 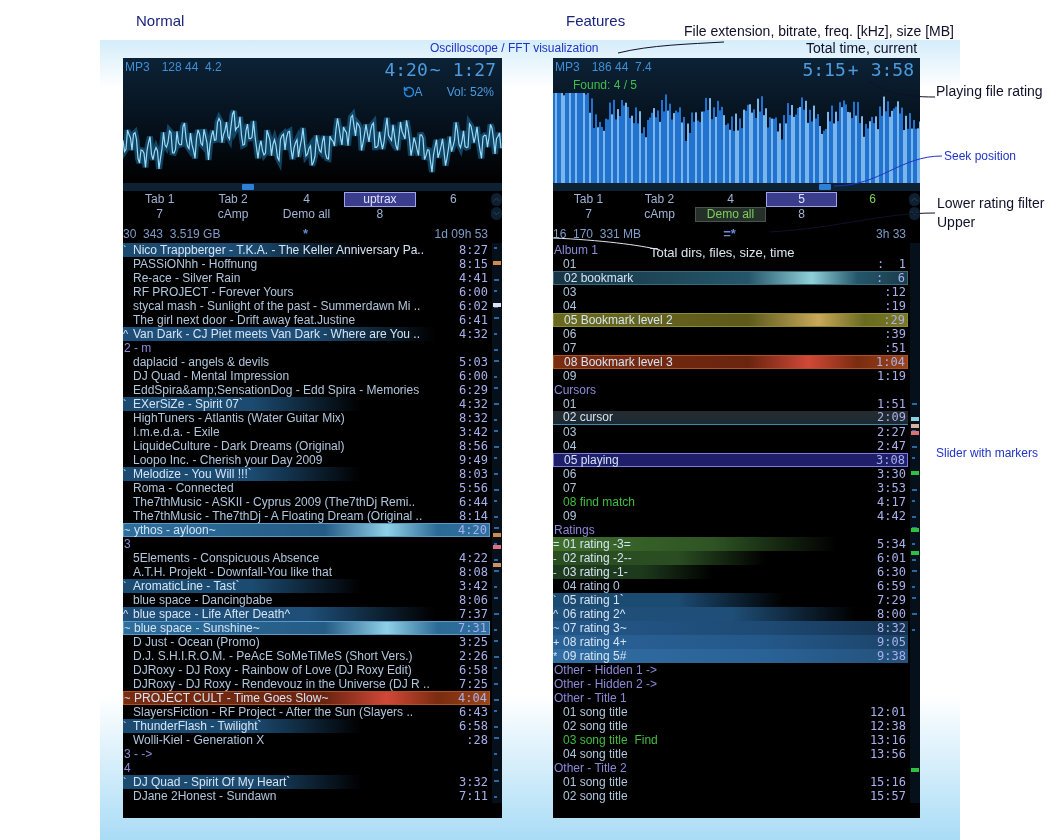 I want to click on highlight-bar: 02 bookmark : 6, so click(x=730, y=278).